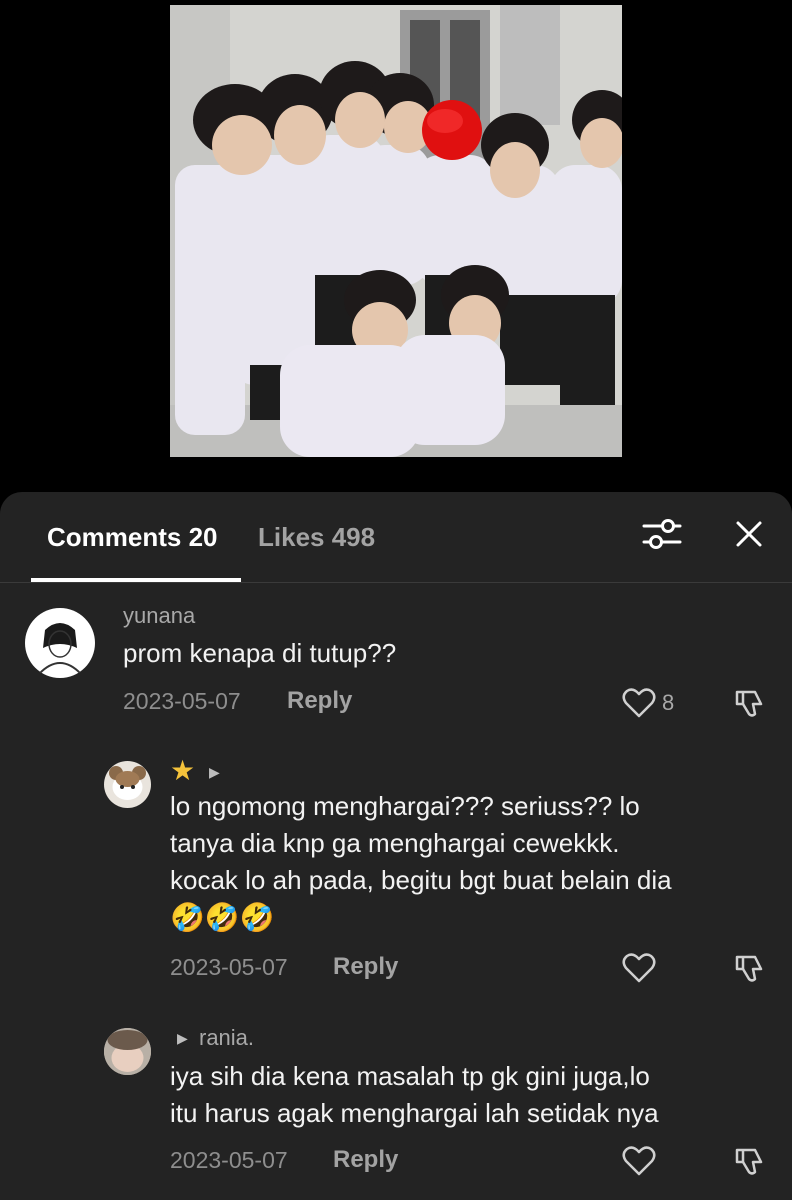 This screenshot has width=792, height=1200. I want to click on star-icon: ★, so click(183, 770).